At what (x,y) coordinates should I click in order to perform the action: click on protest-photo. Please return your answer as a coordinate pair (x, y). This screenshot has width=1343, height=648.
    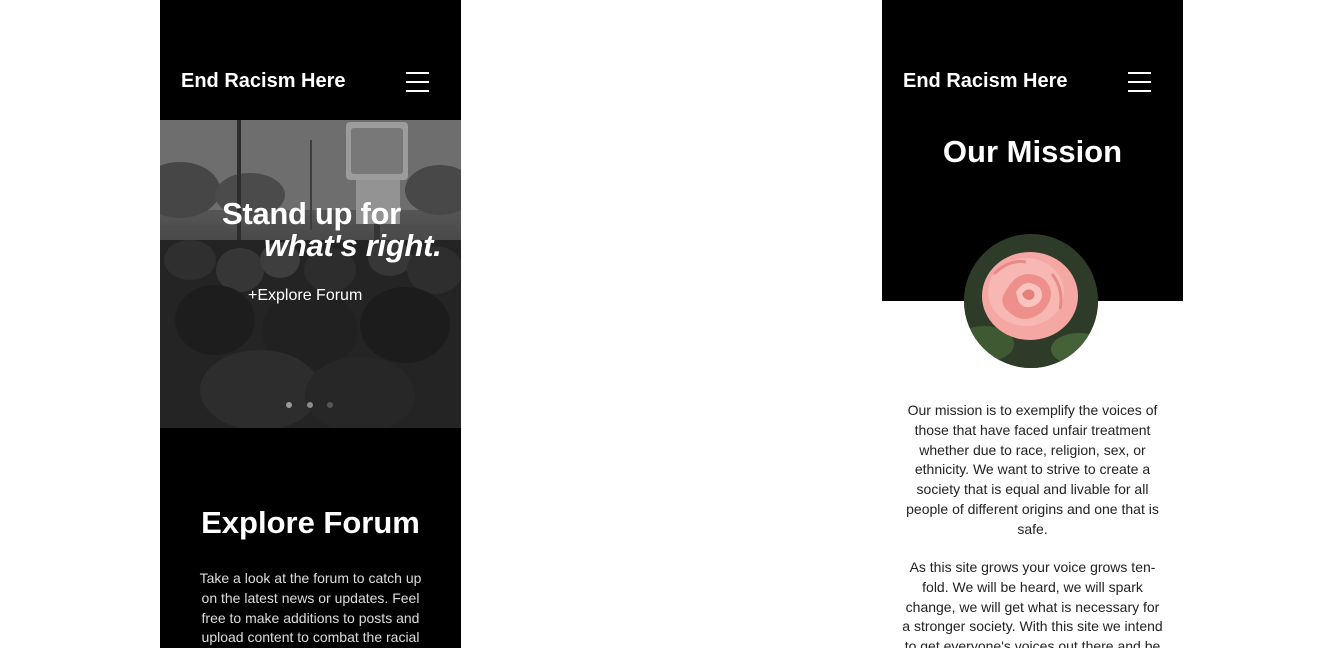
    Looking at the image, I should click on (310, 274).